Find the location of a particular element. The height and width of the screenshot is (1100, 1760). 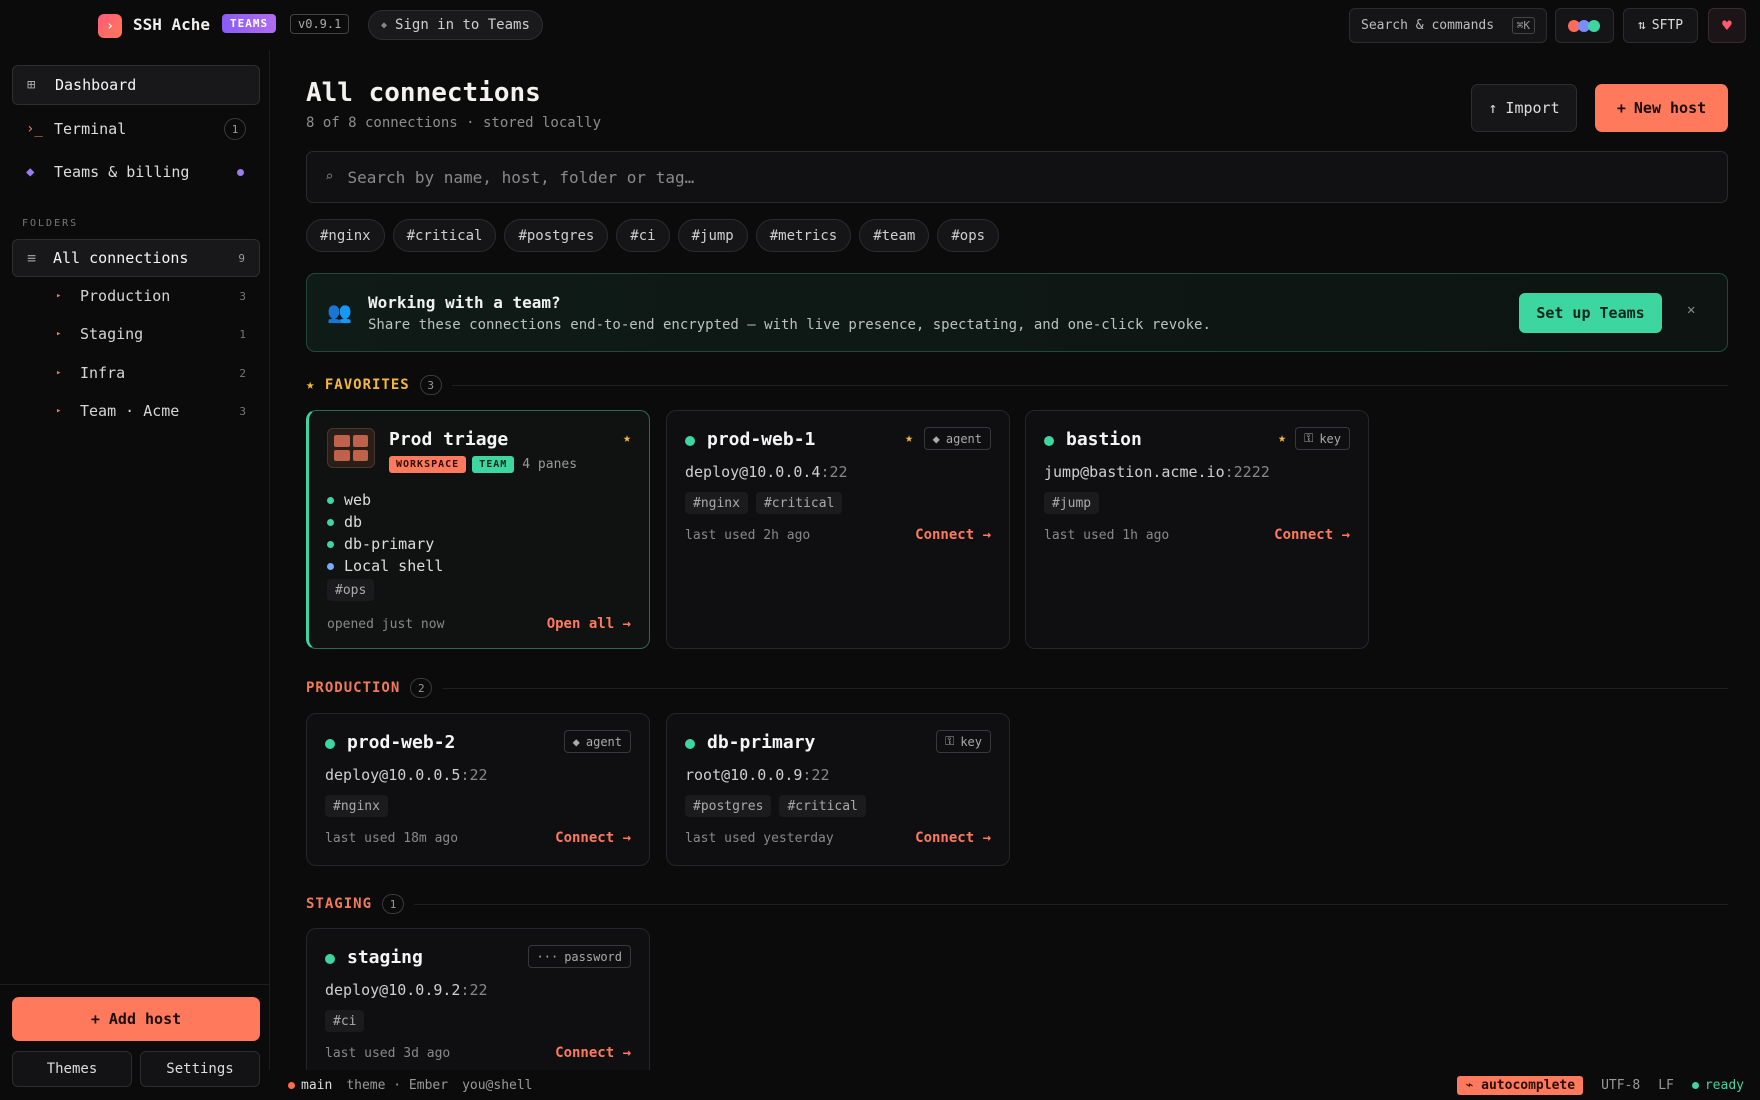

host-tags: #jump is located at coordinates (1072, 503).